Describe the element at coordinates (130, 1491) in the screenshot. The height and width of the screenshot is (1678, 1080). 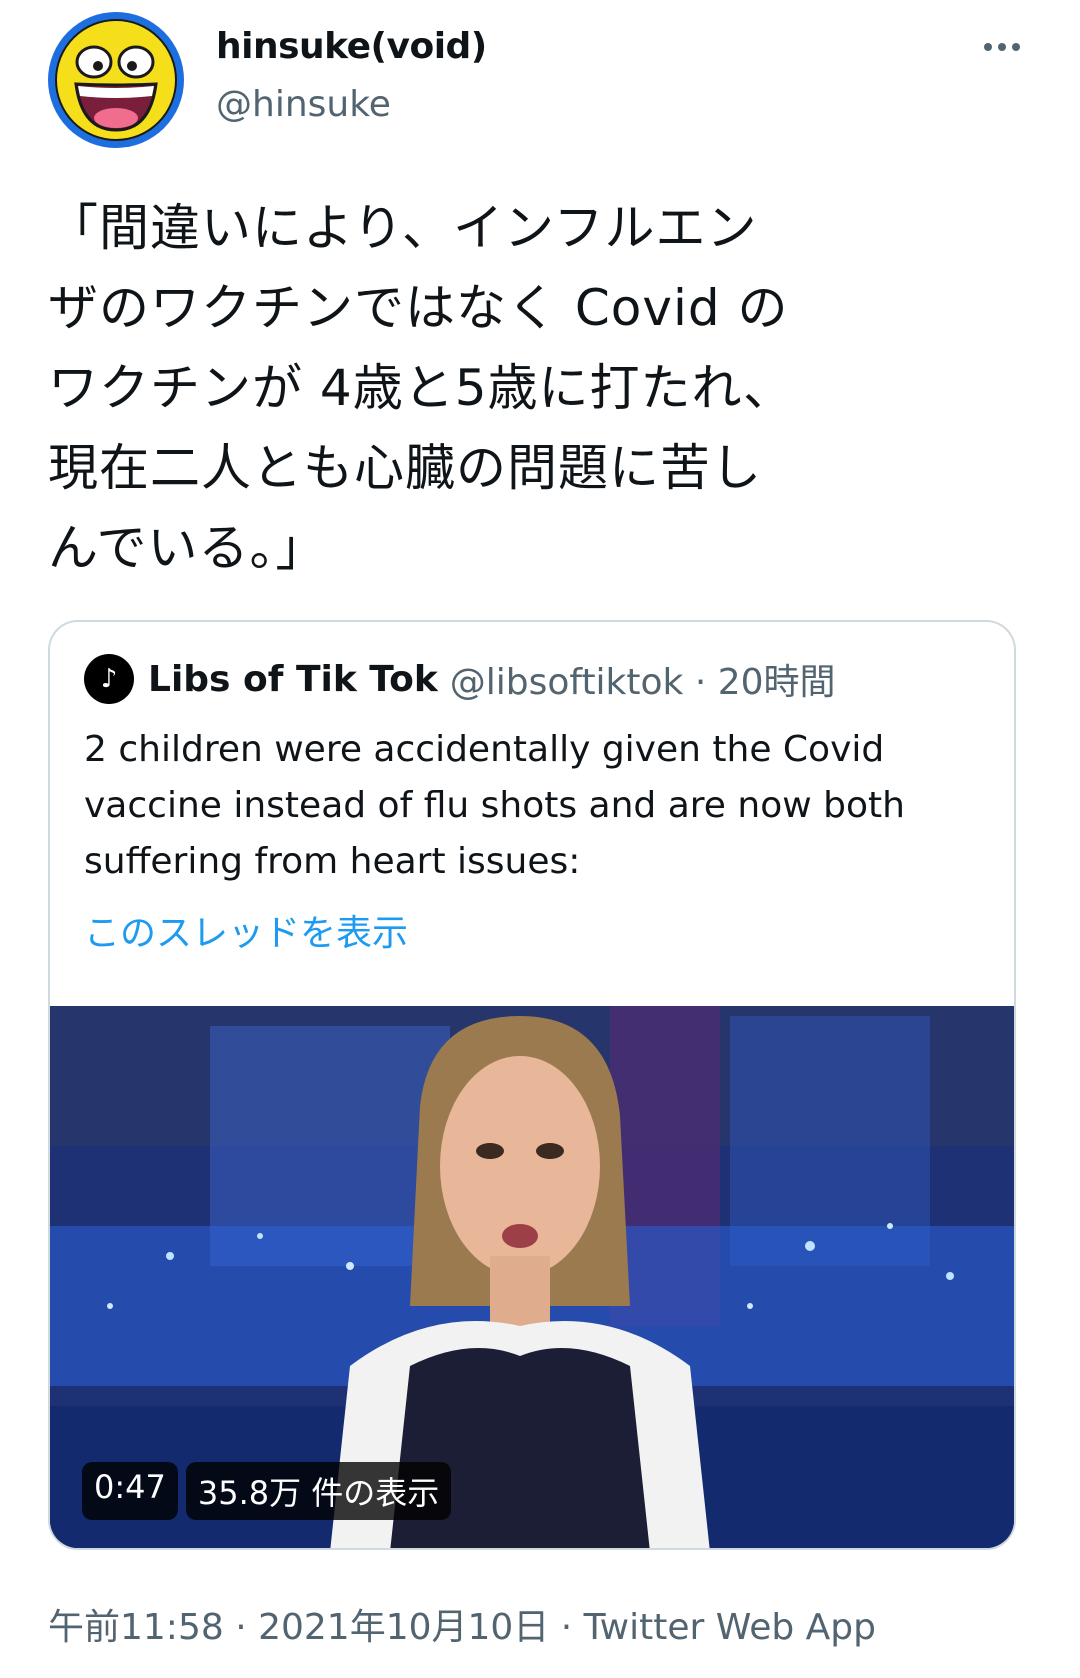
I see `video-duration-badge: 0:47` at that location.